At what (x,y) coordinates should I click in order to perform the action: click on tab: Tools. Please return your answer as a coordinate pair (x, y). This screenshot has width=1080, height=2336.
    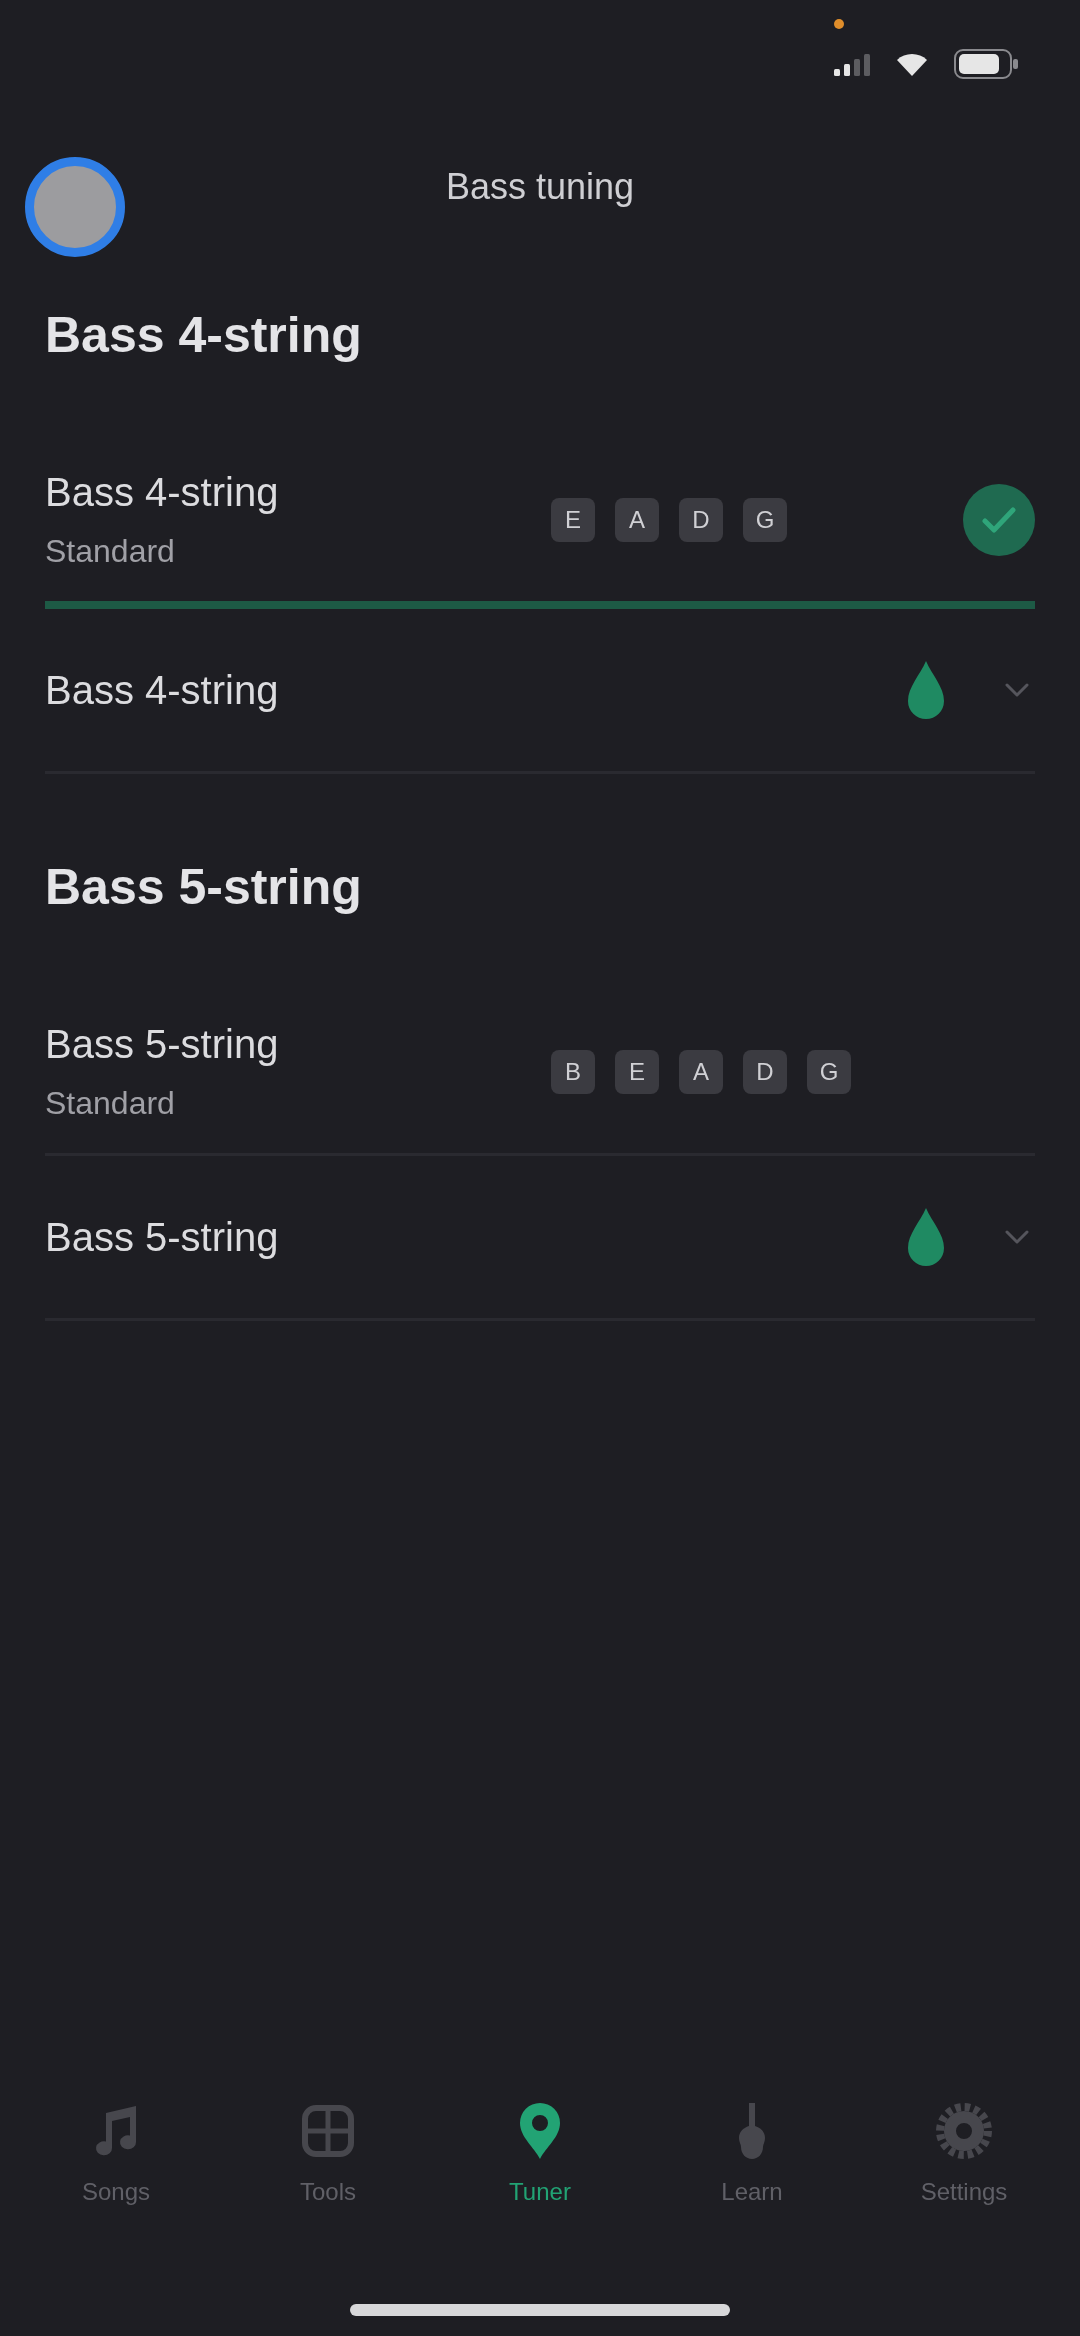
    Looking at the image, I should click on (328, 2143).